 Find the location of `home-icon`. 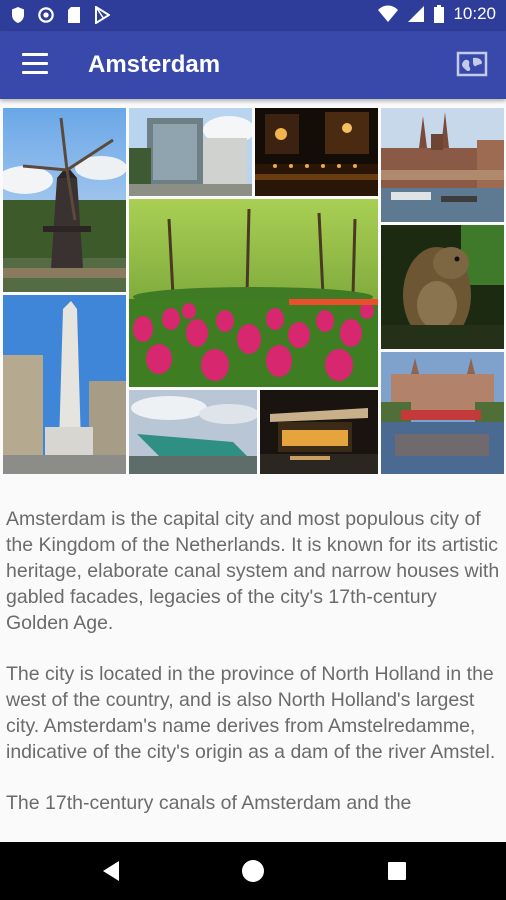

home-icon is located at coordinates (253, 871).